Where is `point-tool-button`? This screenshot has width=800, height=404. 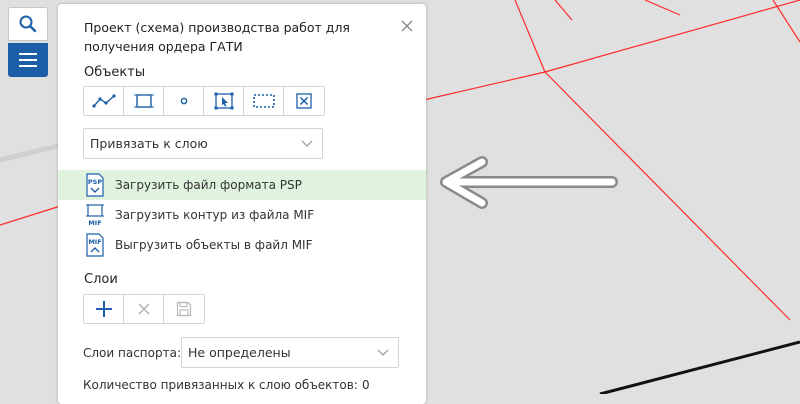 point-tool-button is located at coordinates (184, 101).